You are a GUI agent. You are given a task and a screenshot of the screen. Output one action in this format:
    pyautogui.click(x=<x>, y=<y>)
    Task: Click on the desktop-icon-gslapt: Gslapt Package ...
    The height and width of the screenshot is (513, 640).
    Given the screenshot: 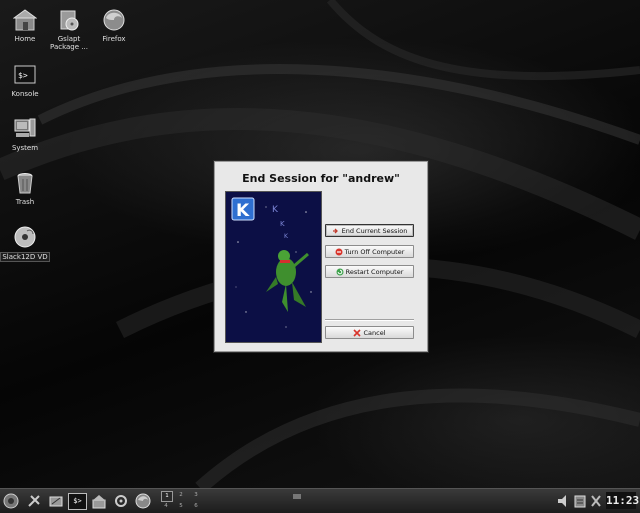 What is the action you would take?
    pyautogui.click(x=69, y=29)
    